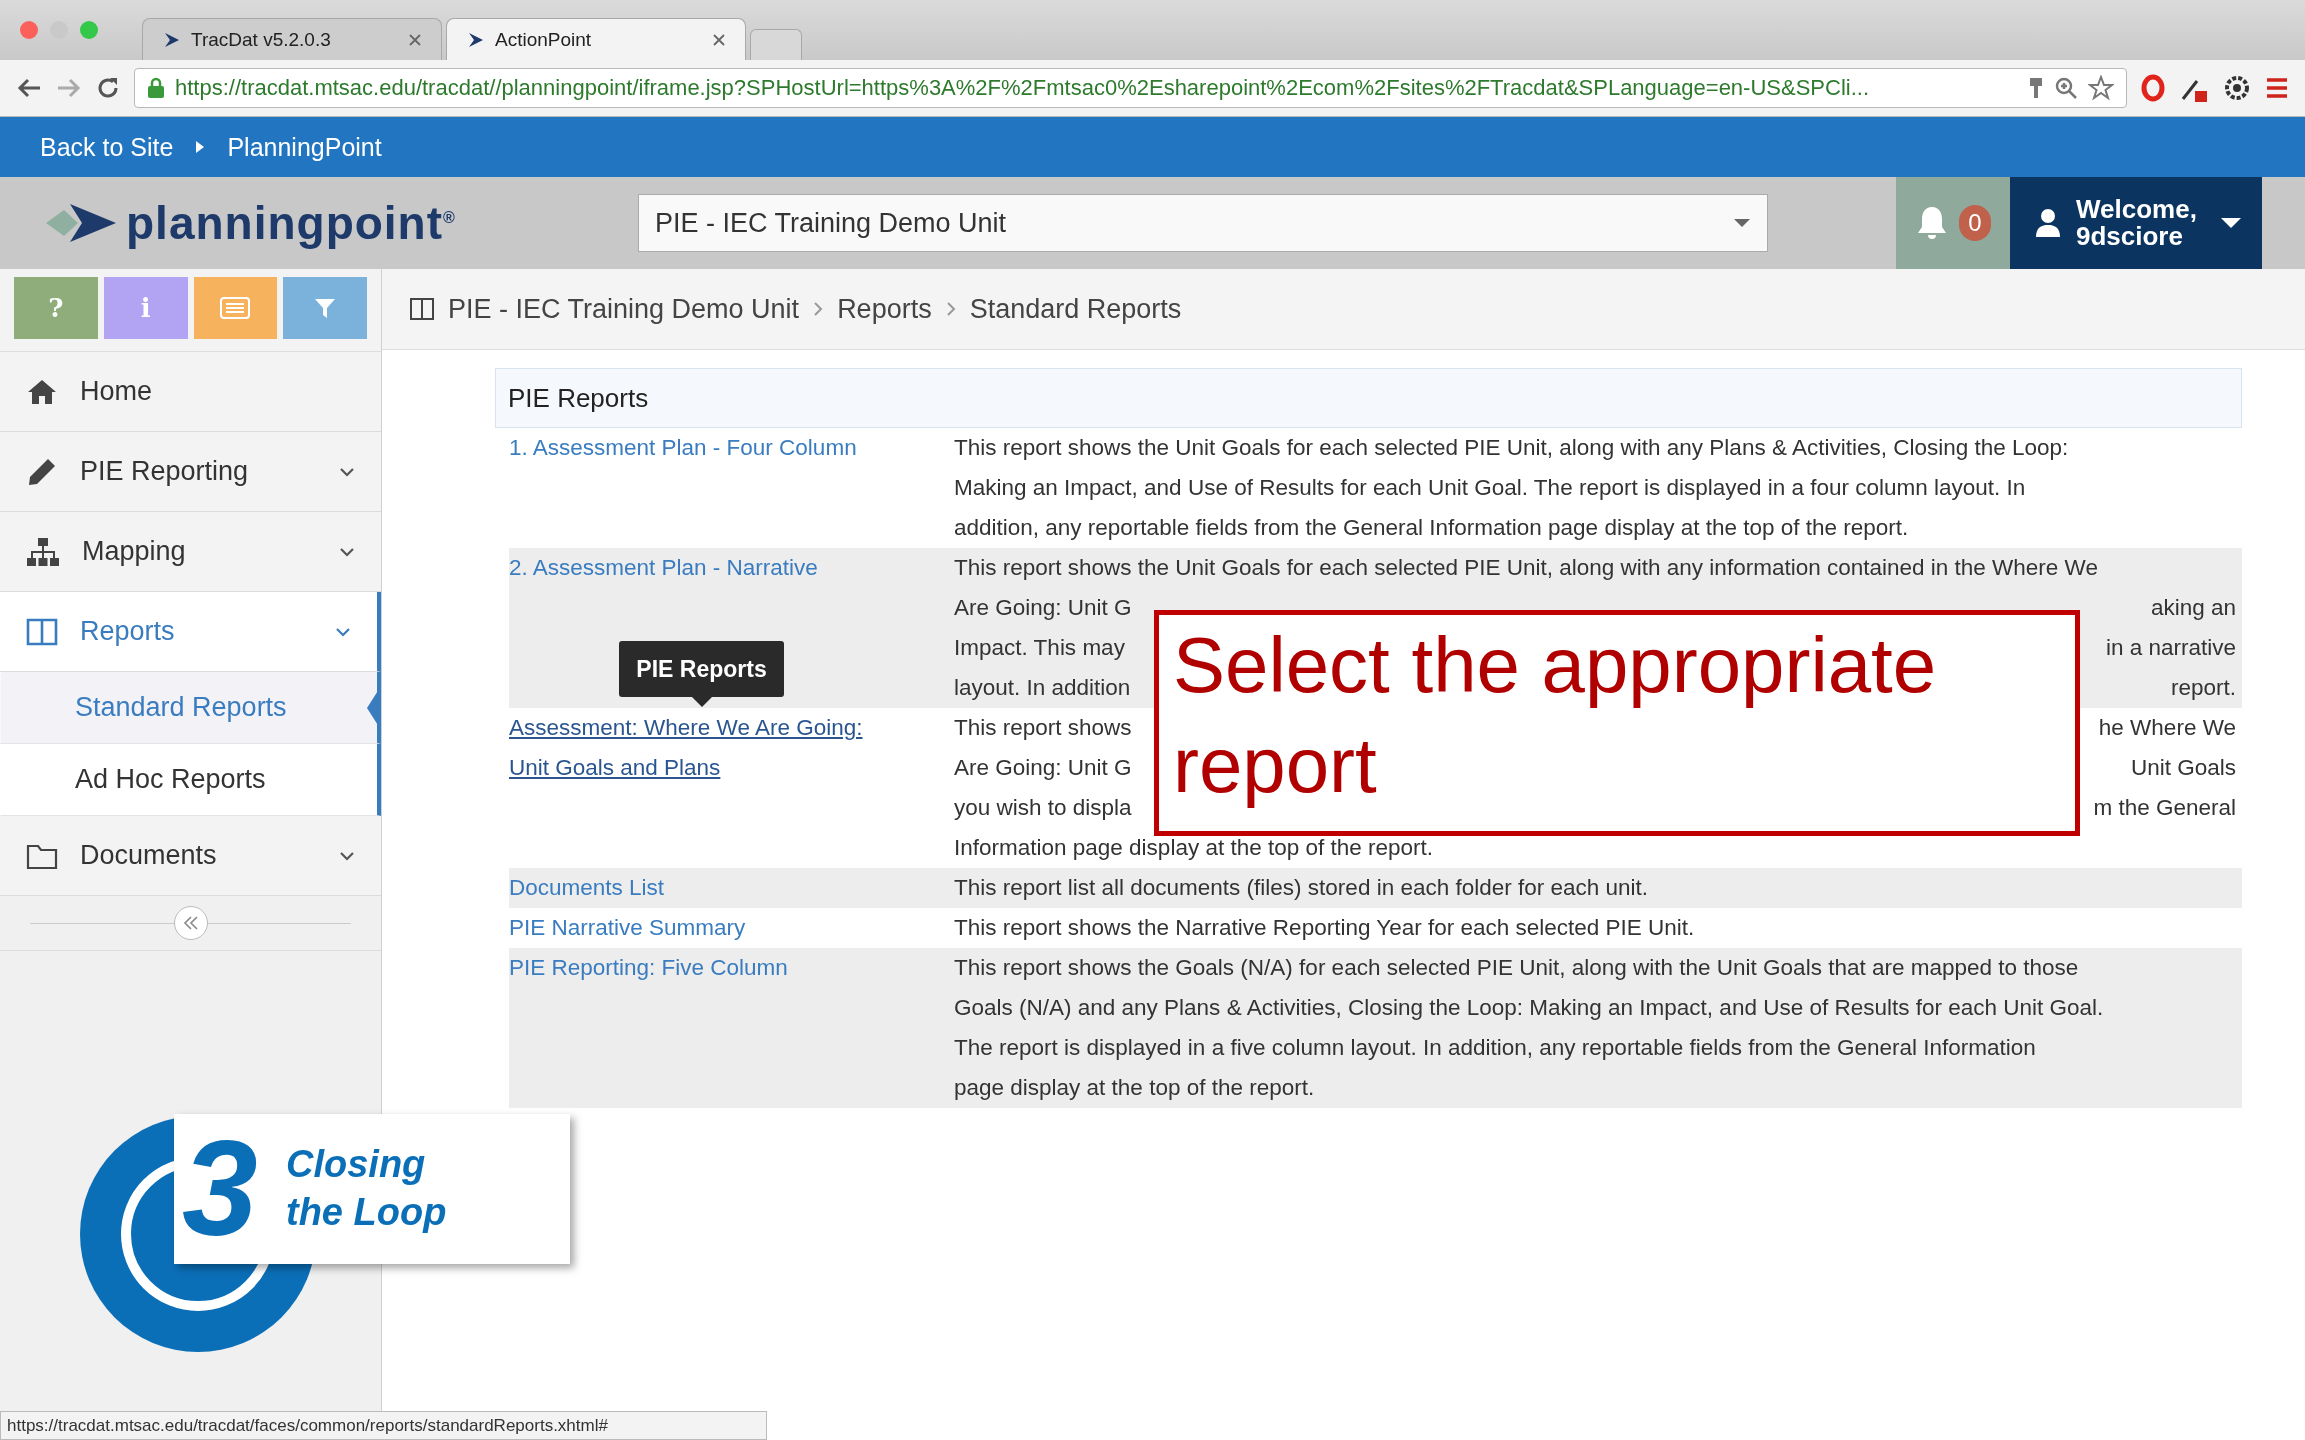 This screenshot has height=1440, width=2305. I want to click on home-icon, so click(42, 391).